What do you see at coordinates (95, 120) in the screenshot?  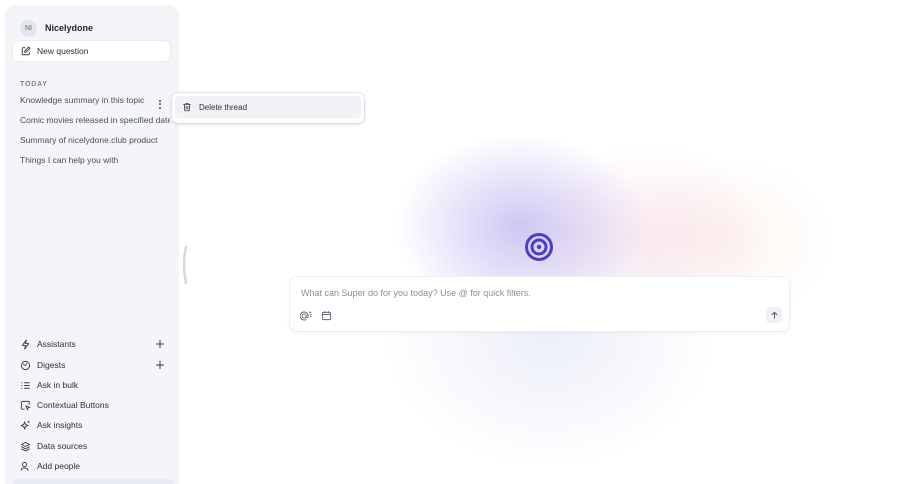 I see `thread-item: Comic movies released in specified dates` at bounding box center [95, 120].